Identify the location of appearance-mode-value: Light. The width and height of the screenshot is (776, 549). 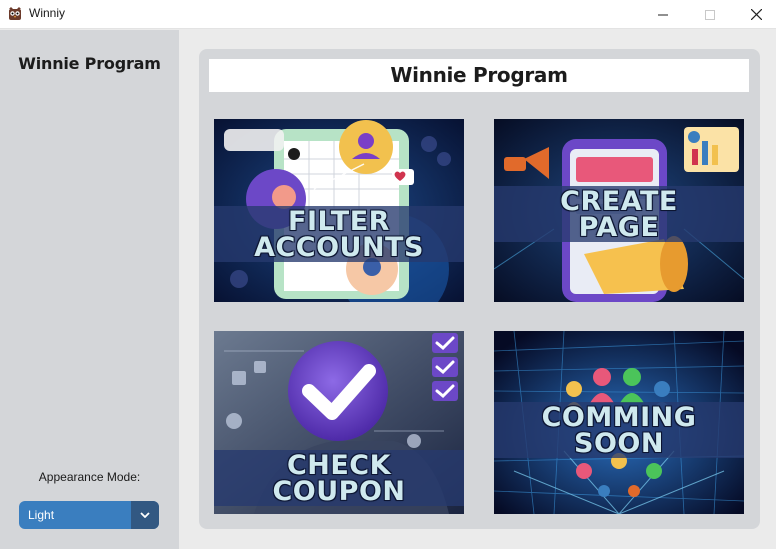
(41, 515).